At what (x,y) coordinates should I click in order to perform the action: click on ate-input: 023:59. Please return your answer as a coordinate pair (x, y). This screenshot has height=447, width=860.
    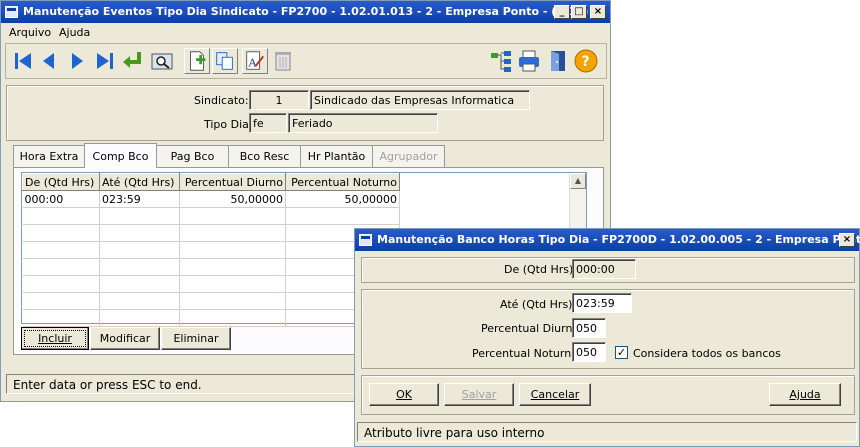
    Looking at the image, I should click on (602, 303).